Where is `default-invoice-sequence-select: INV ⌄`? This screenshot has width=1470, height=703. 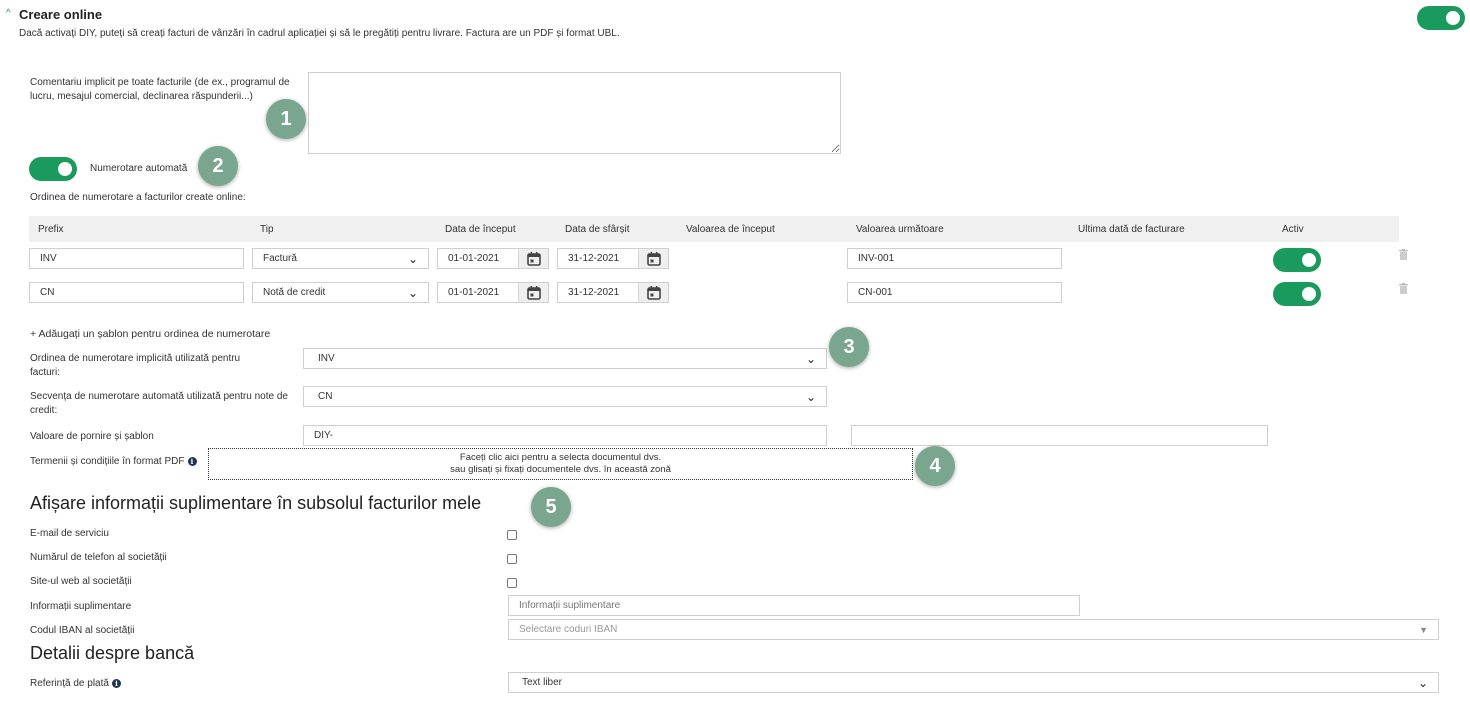
default-invoice-sequence-select: INV ⌄ is located at coordinates (565, 358).